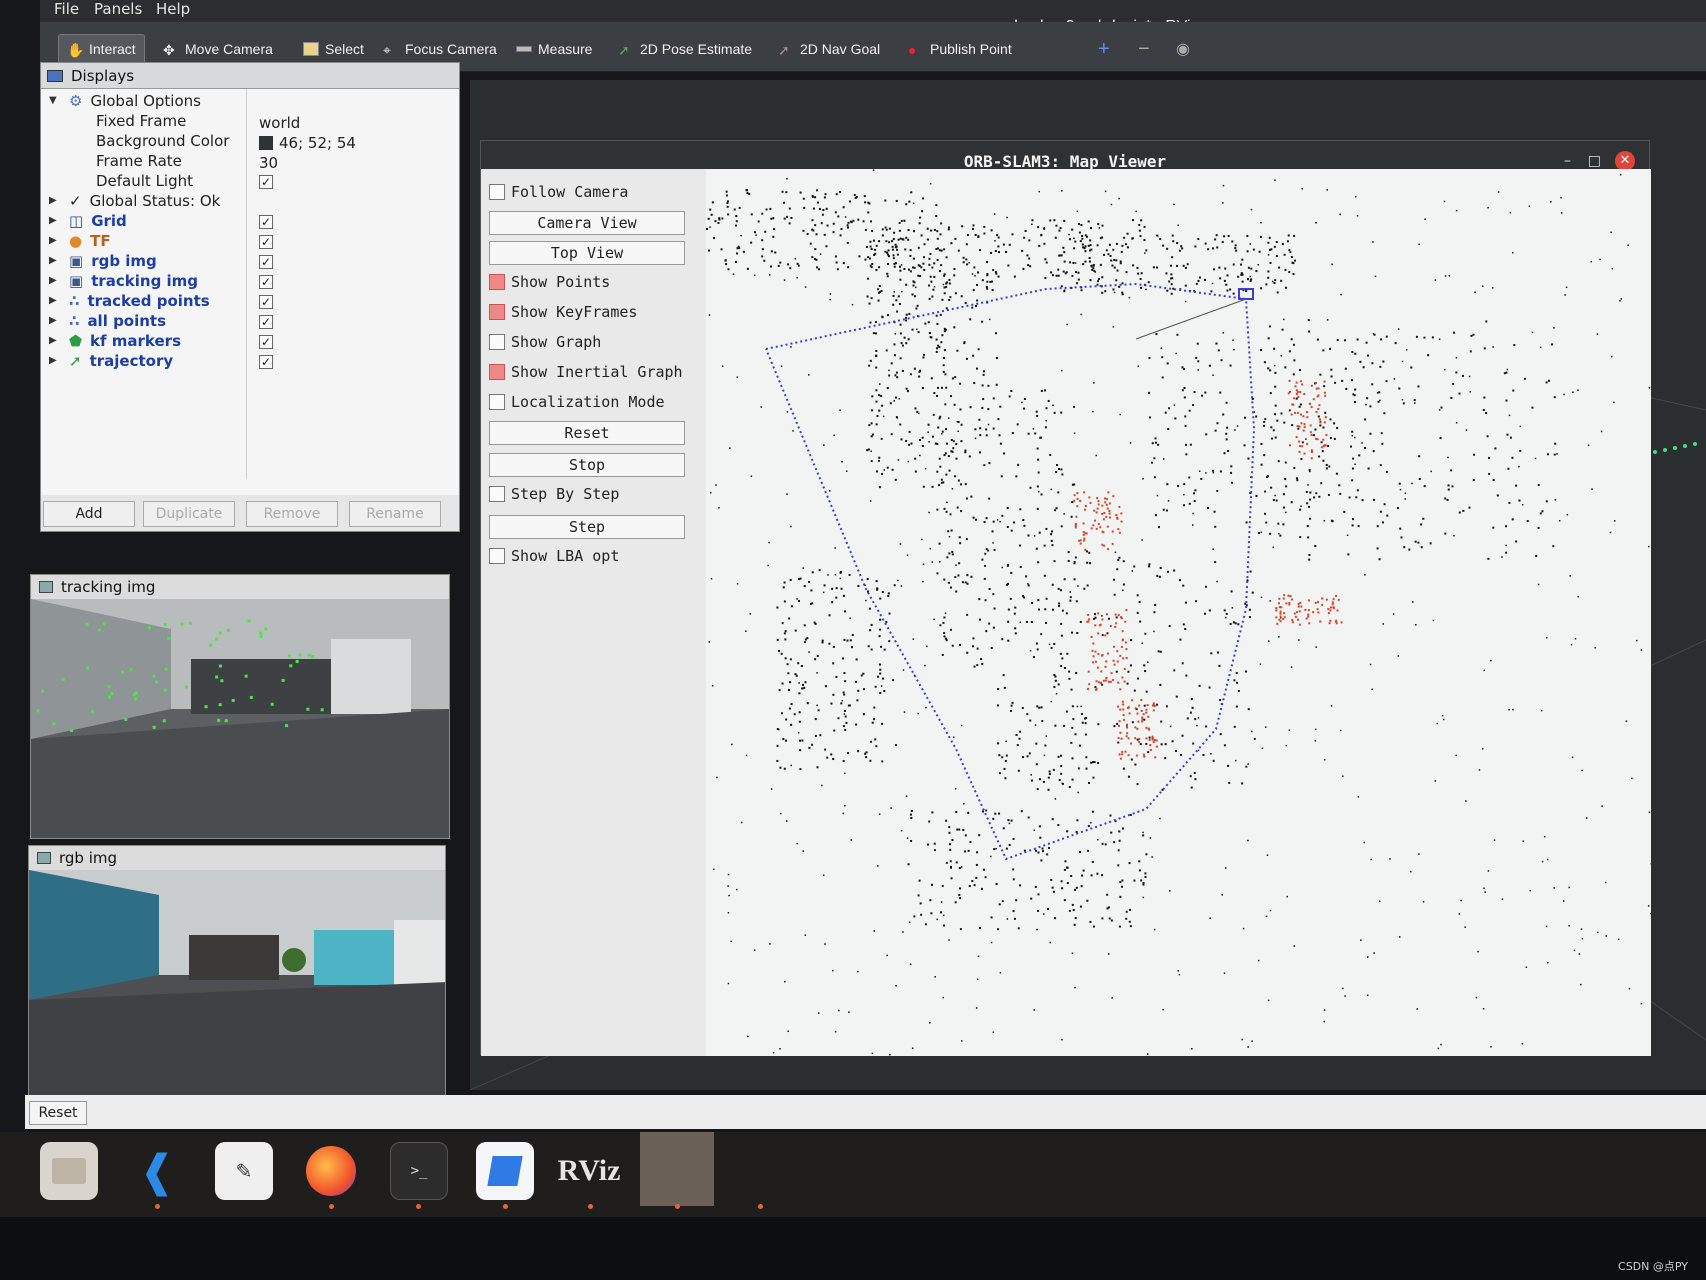 Image resolution: width=1706 pixels, height=1280 pixels. Describe the element at coordinates (1625, 161) in the screenshot. I see `close-icon: ✕` at that location.